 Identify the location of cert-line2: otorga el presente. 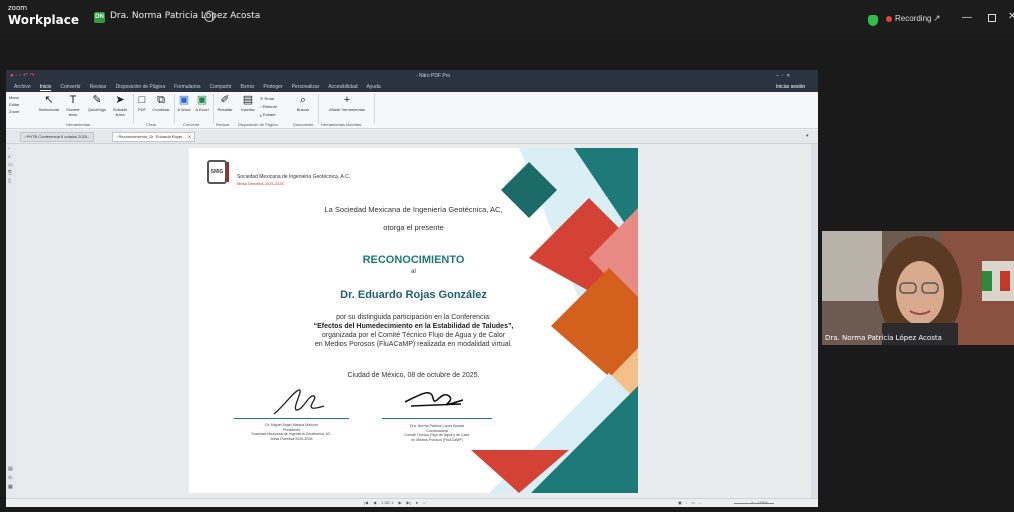
(413, 227).